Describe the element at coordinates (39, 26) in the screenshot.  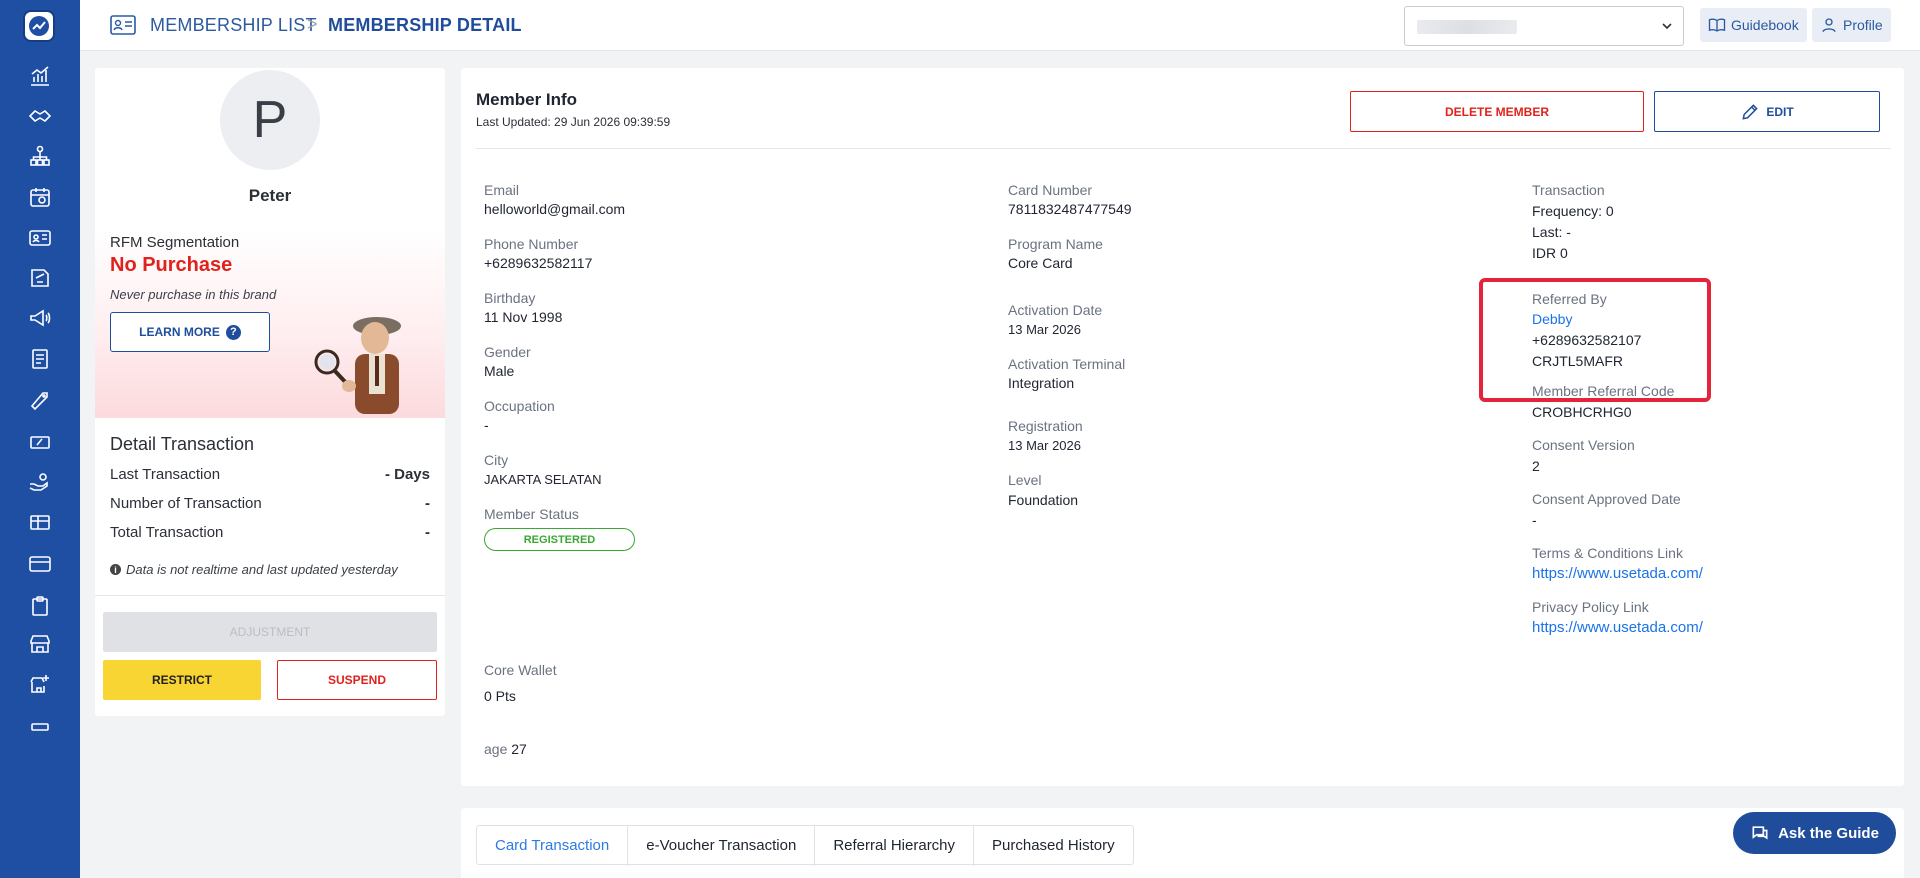
I see `app-logo` at that location.